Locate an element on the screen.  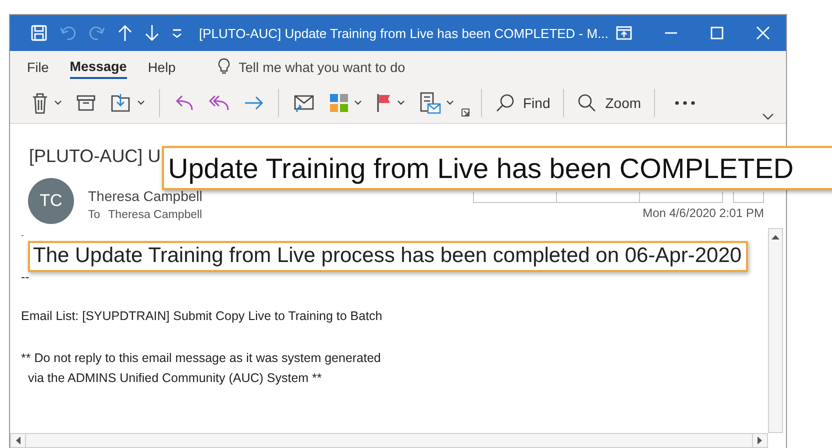
maximize-icon is located at coordinates (717, 33).